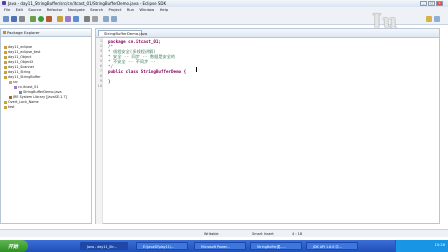  What do you see at coordinates (132, 61) in the screenshot?
I see `code-line: * 不安全 -- 不同步 --` at bounding box center [132, 61].